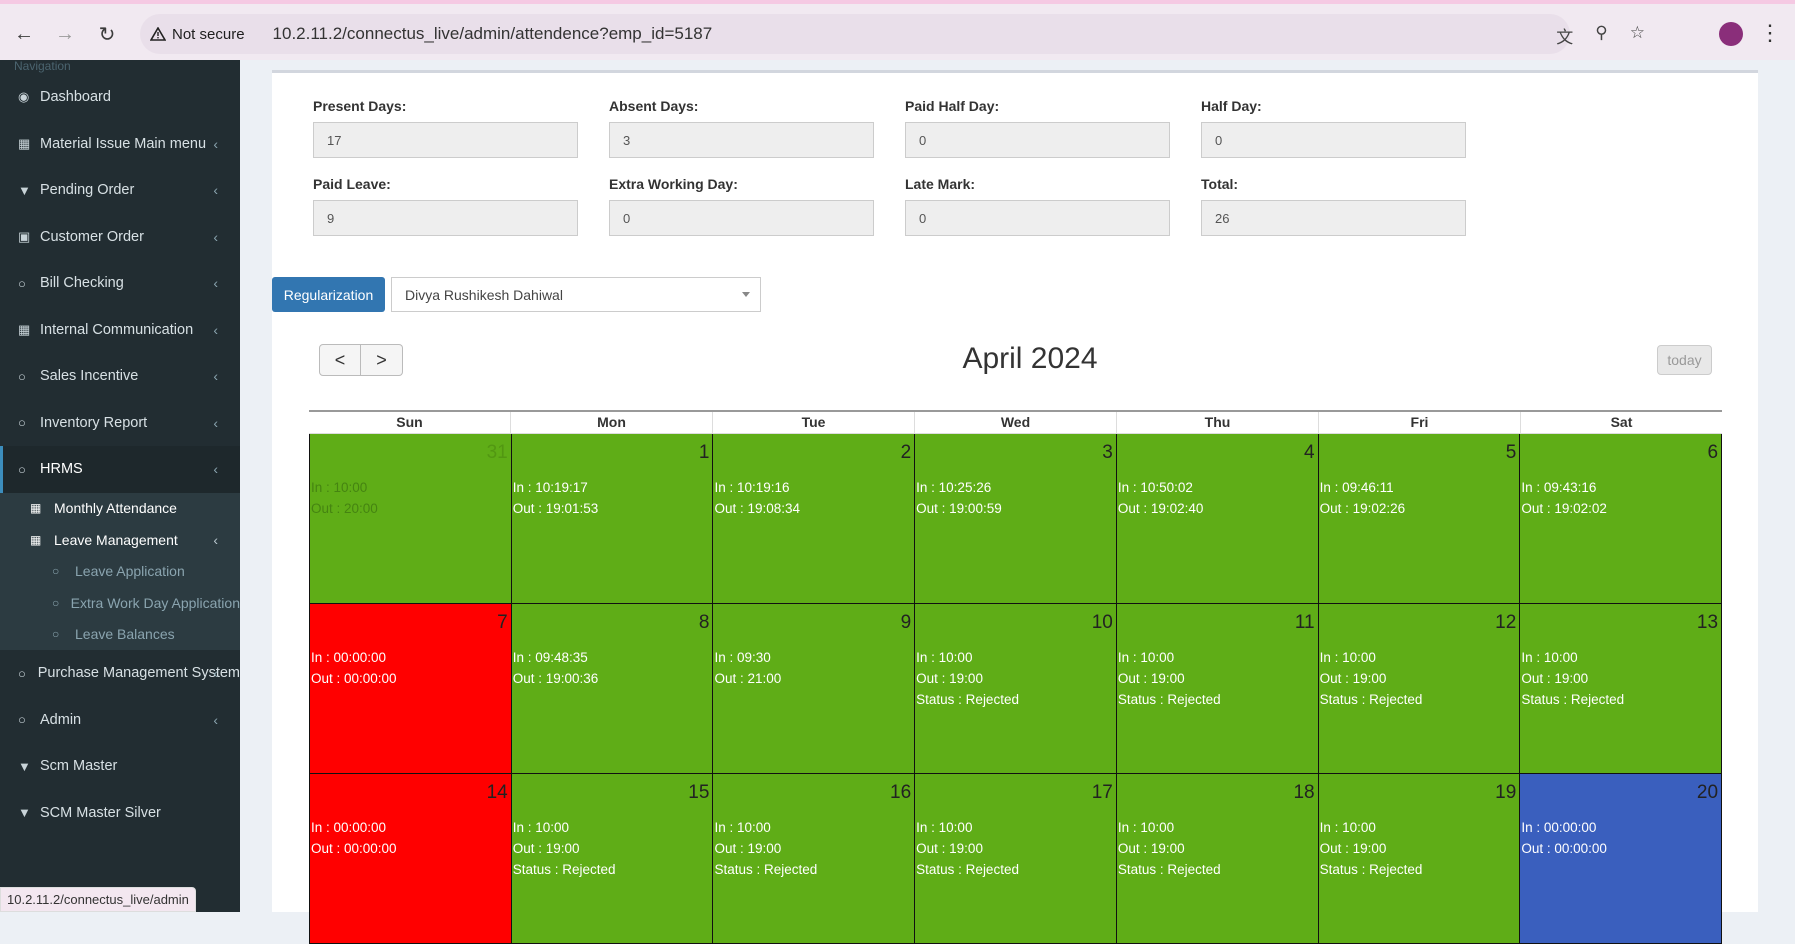 The height and width of the screenshot is (944, 1795). I want to click on sidebar-item-label: Internal Communication, so click(117, 329).